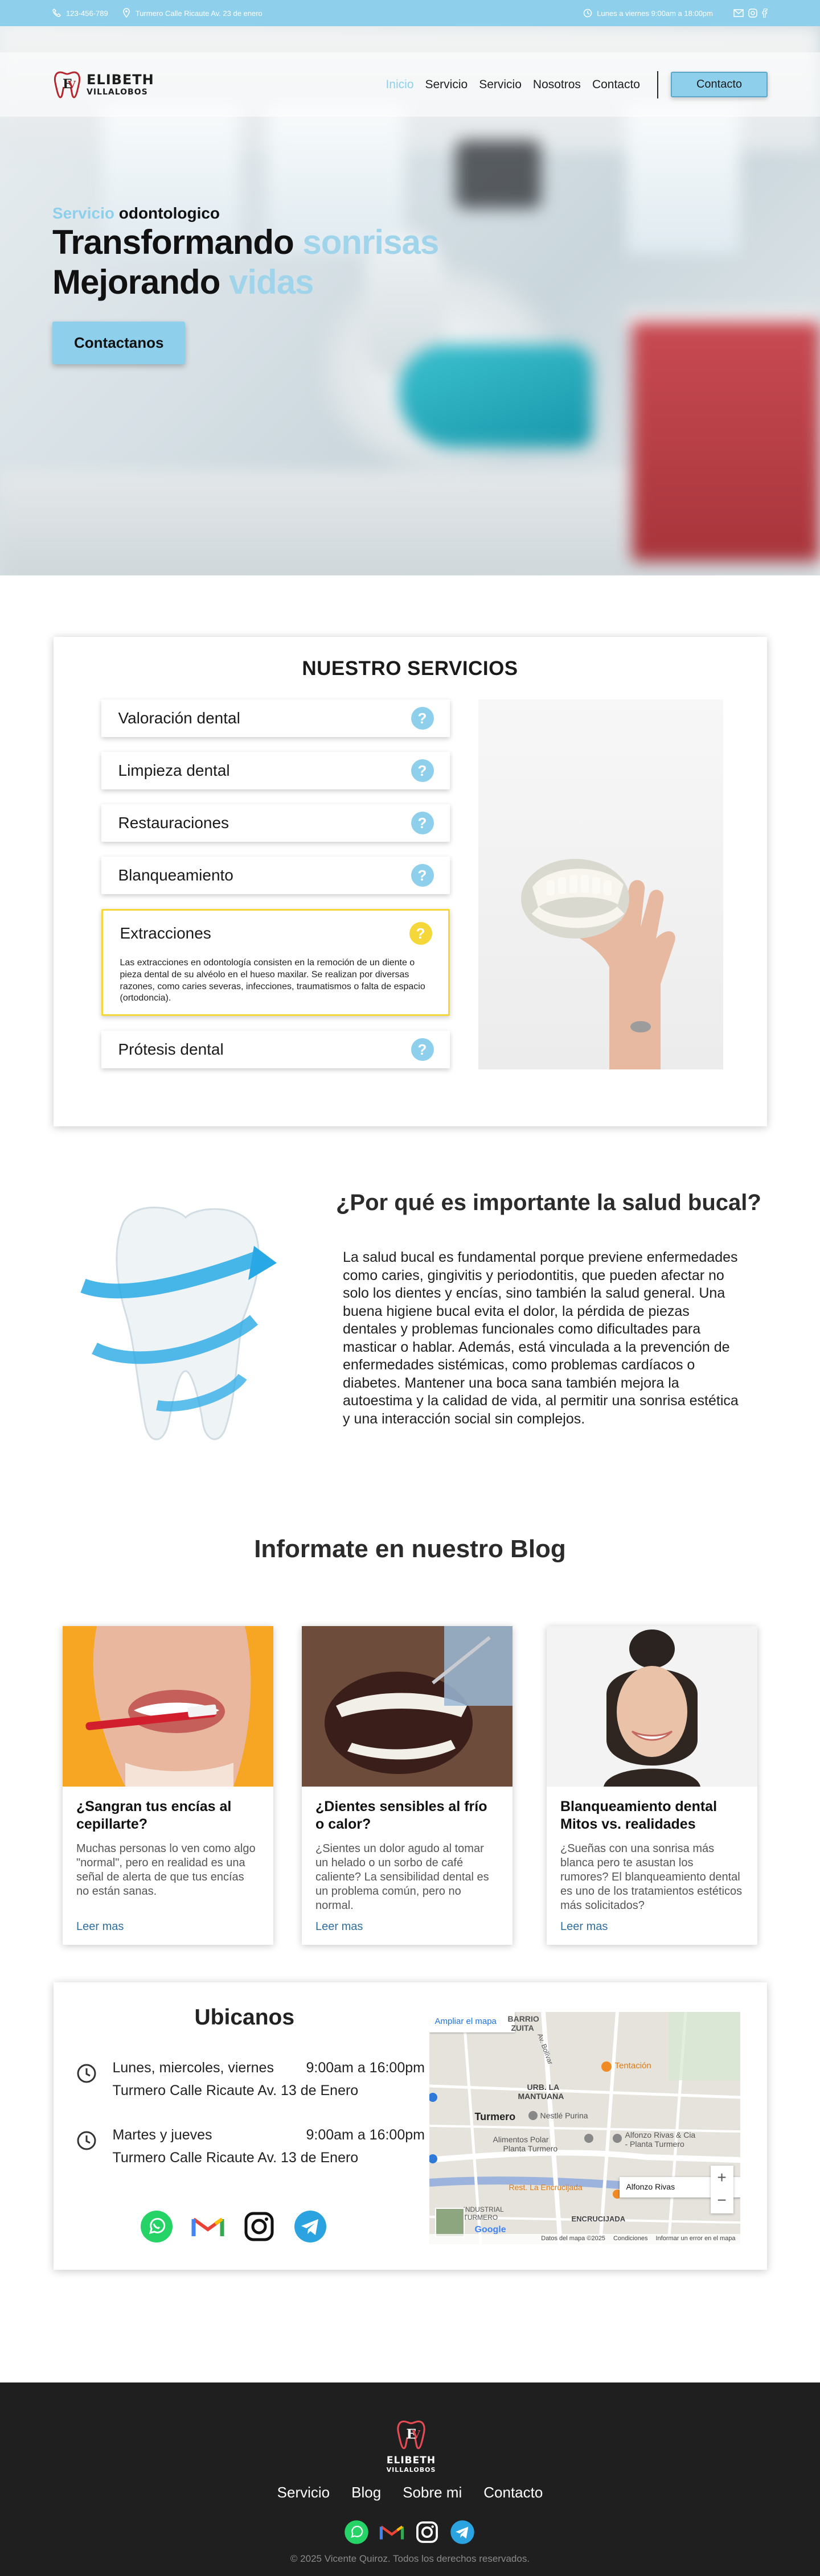 The image size is (820, 2576). I want to click on blog-image-sensitive, so click(407, 1707).